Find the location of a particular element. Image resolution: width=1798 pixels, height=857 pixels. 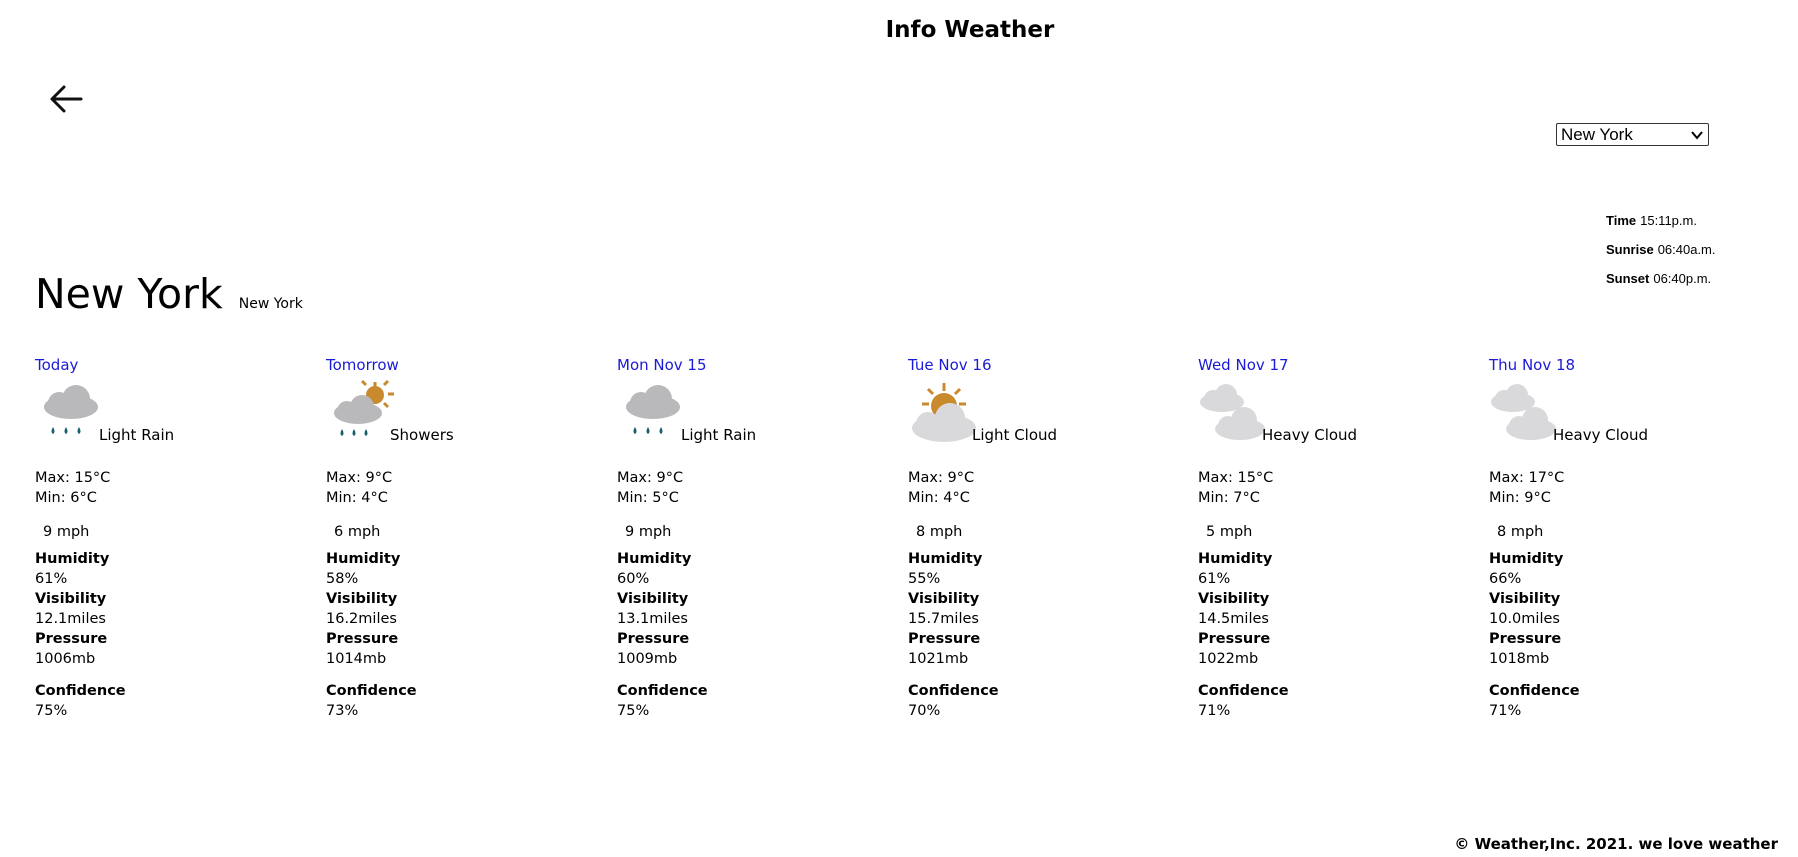

light-cloud-icon is located at coordinates (944, 412).